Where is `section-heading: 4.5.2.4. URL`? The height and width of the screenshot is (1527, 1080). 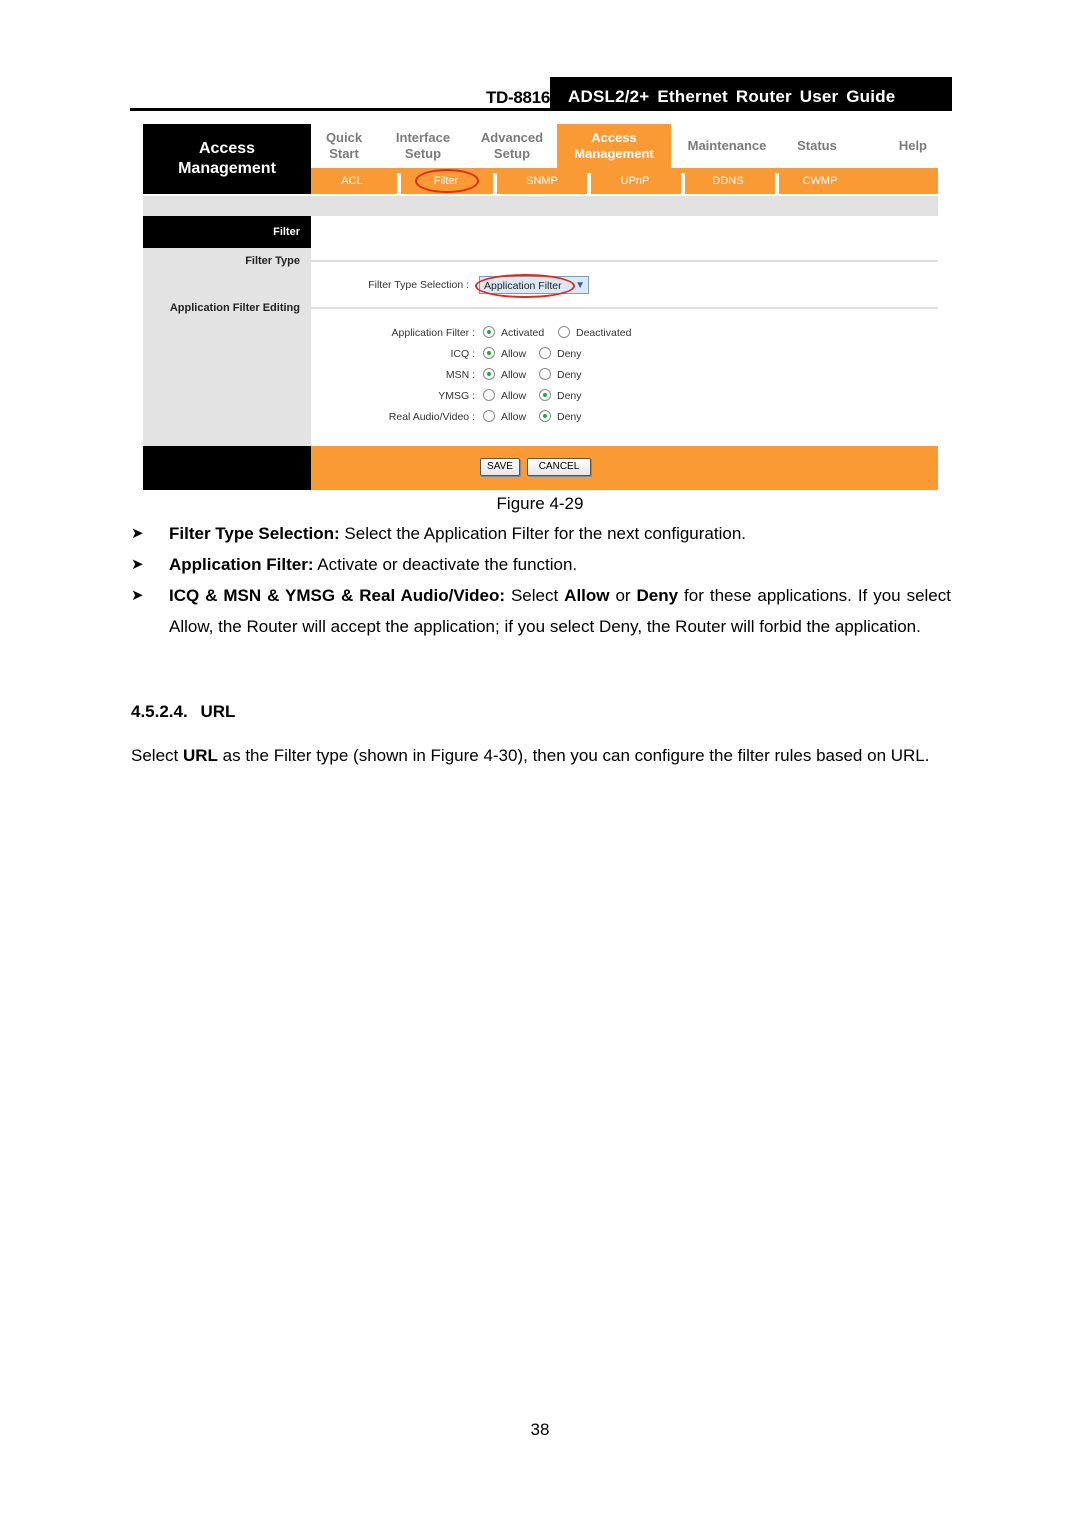
section-heading: 4.5.2.4. URL is located at coordinates (183, 712).